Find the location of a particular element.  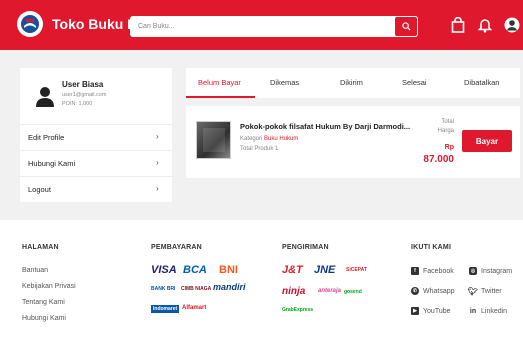

book-cover-image is located at coordinates (213, 140).